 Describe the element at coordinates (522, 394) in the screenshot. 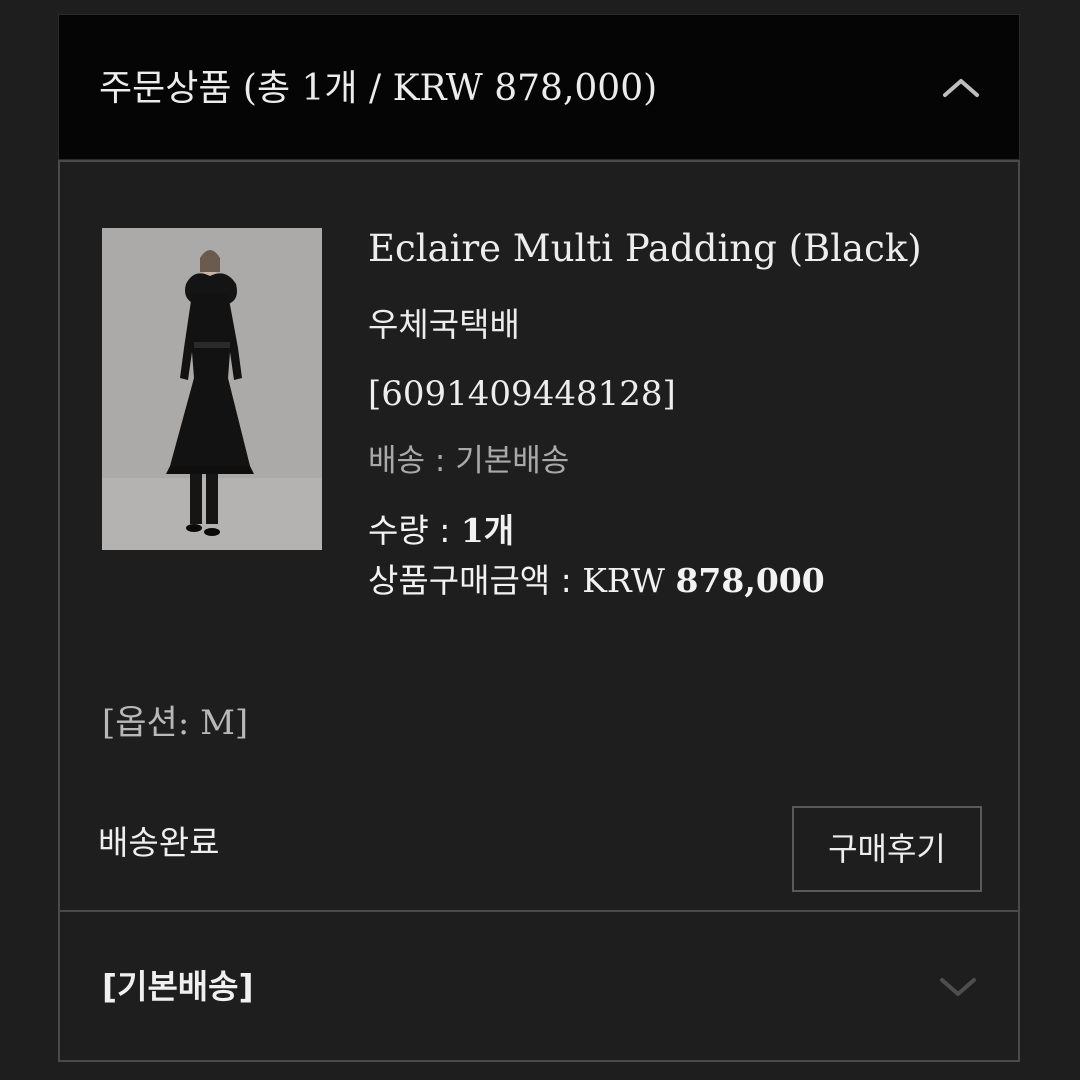

I see `tracking-number: [6091409448128]` at that location.